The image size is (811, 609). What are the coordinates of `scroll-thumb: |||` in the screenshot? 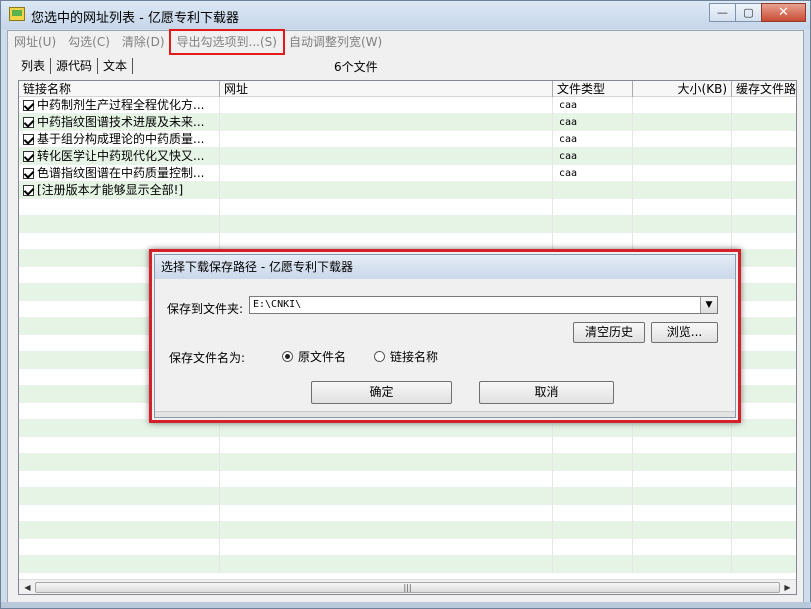 It's located at (407, 587).